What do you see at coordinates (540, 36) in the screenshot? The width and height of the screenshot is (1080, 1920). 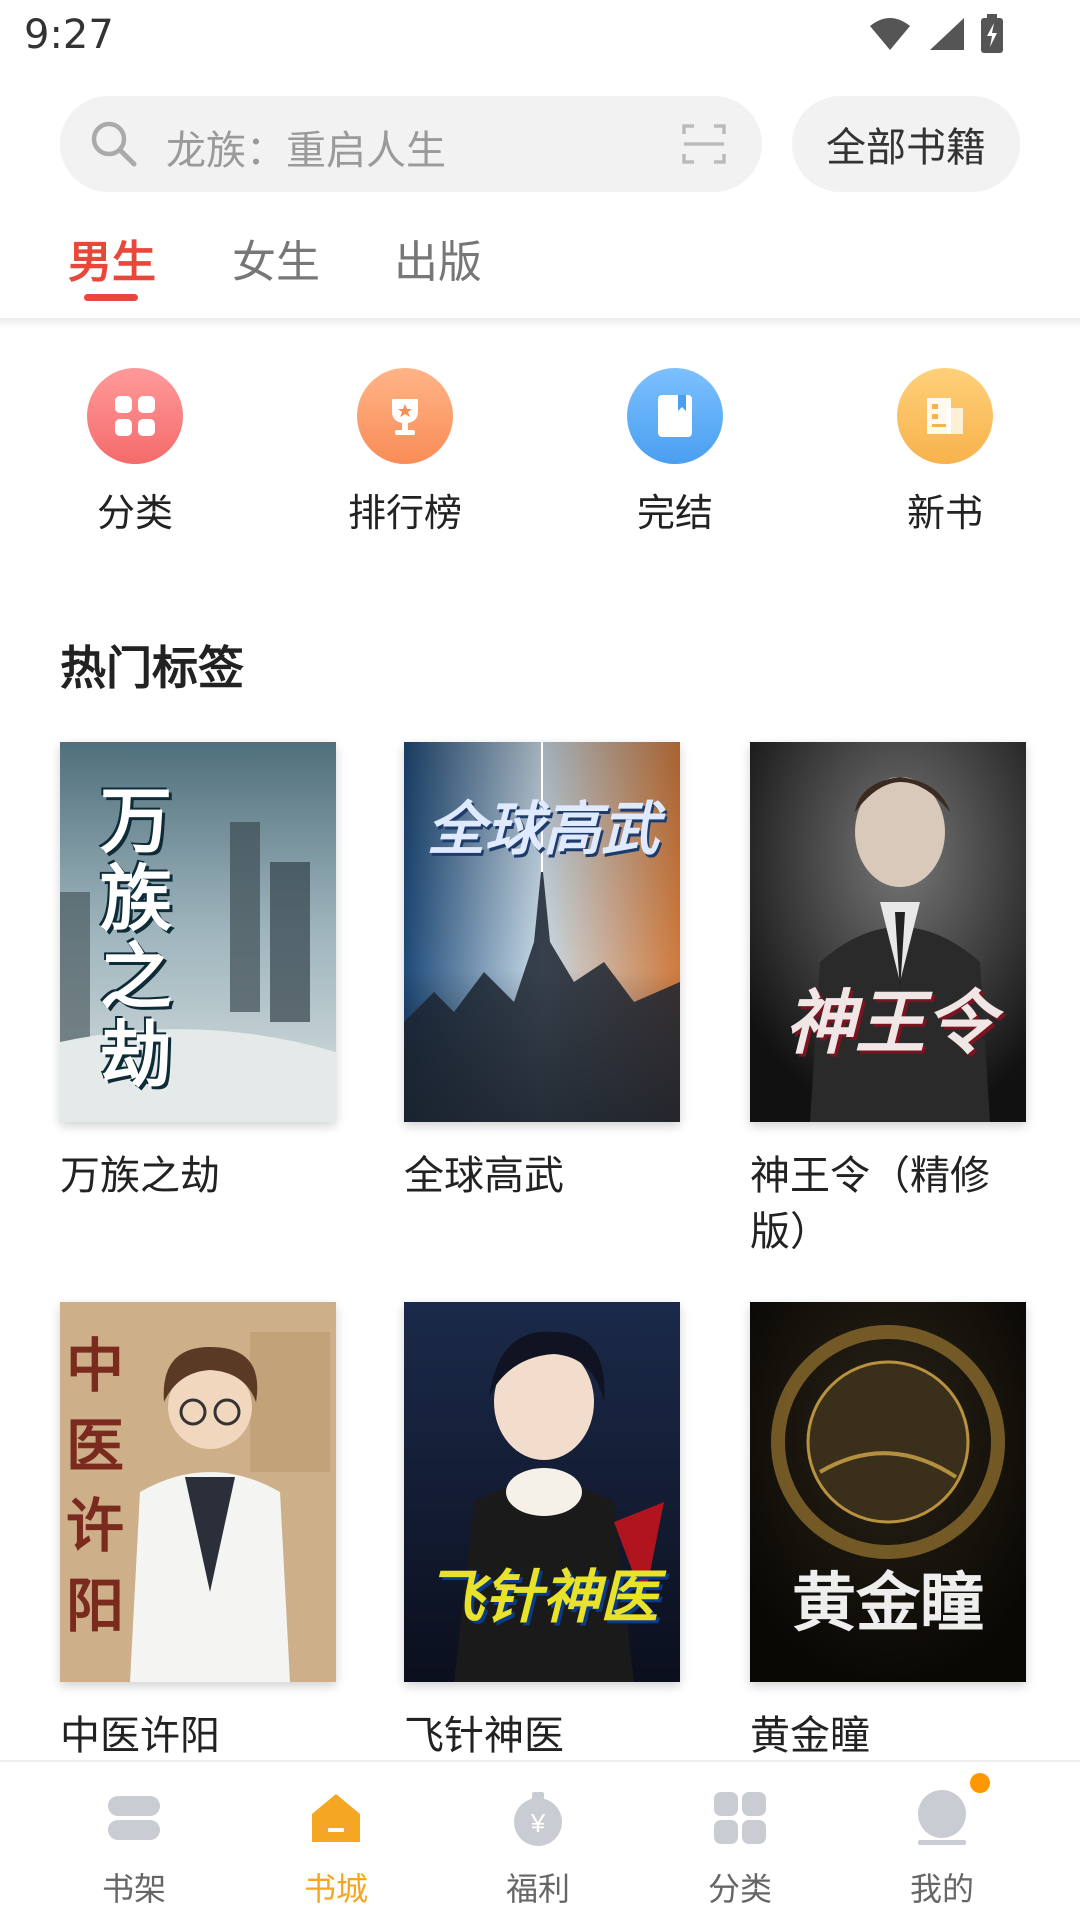 I see `status-bar: 9:27` at bounding box center [540, 36].